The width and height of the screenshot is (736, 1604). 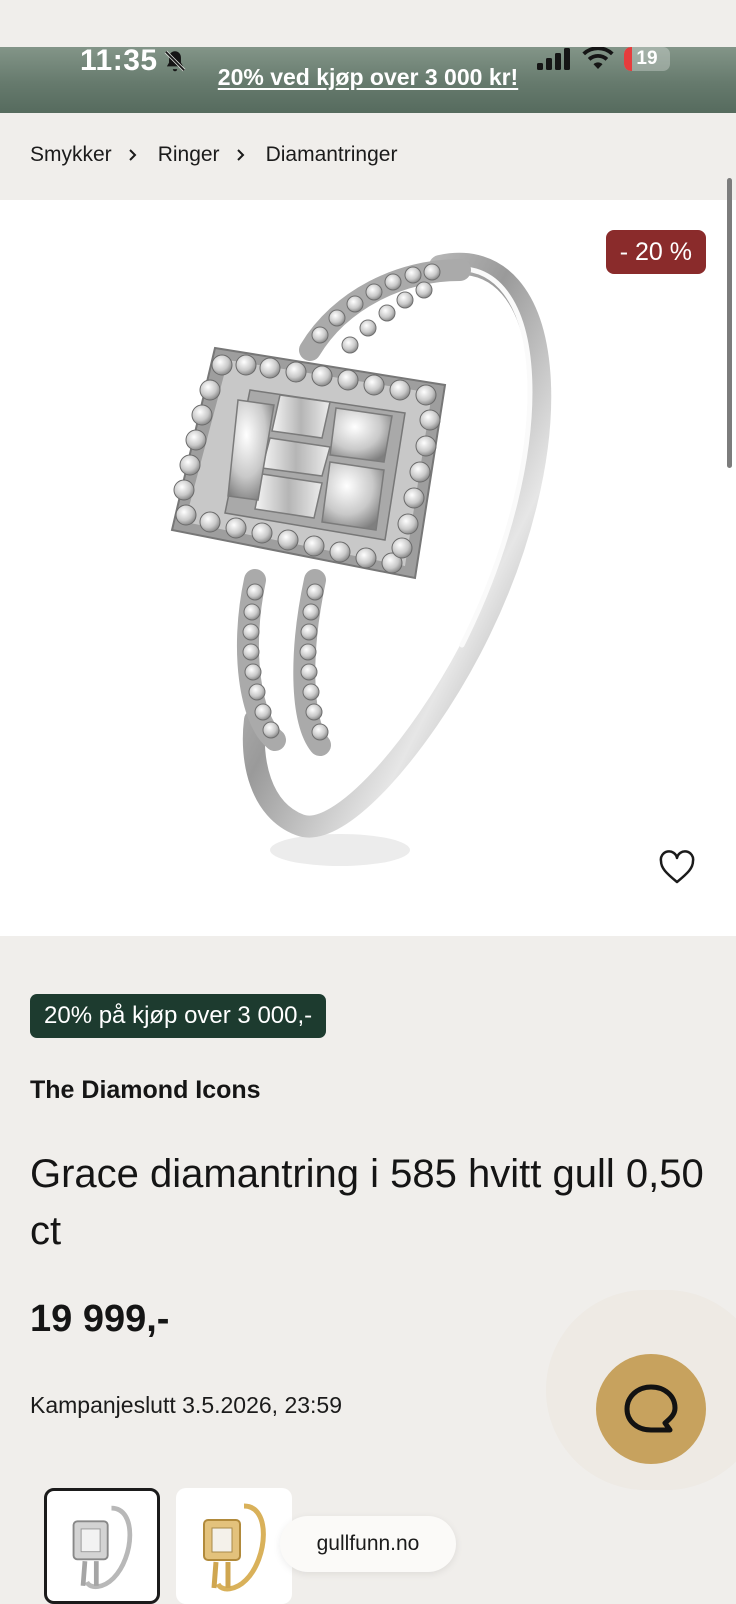 I want to click on campaign-end-text: Kampanjeslutt 3.5.2026, 23:59, so click(x=186, y=1405).